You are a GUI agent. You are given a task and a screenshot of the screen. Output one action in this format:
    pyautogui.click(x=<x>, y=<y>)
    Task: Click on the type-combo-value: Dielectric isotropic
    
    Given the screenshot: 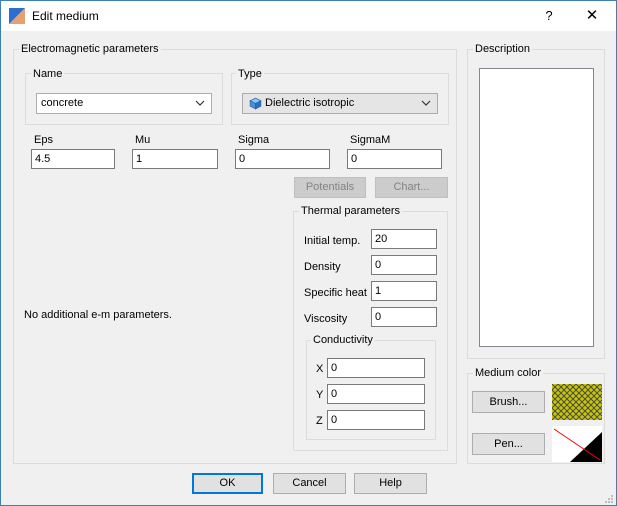 What is the action you would take?
    pyautogui.click(x=310, y=103)
    